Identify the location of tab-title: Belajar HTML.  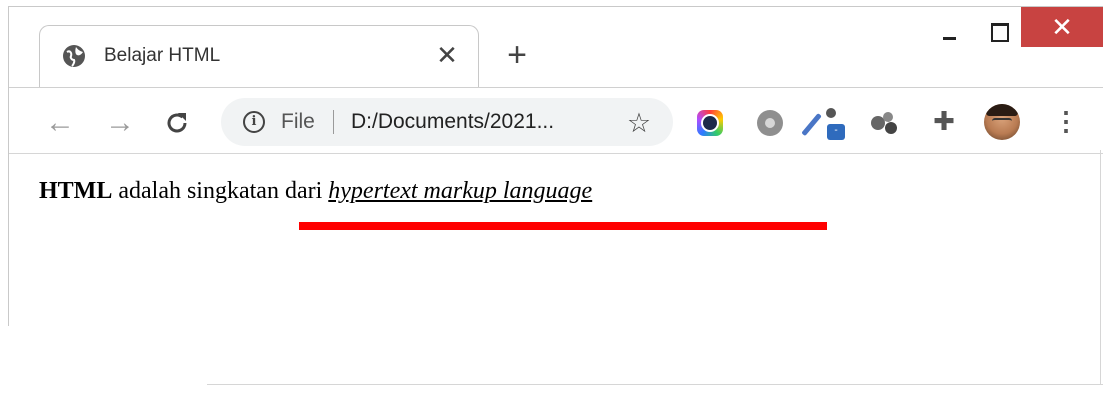
(162, 55).